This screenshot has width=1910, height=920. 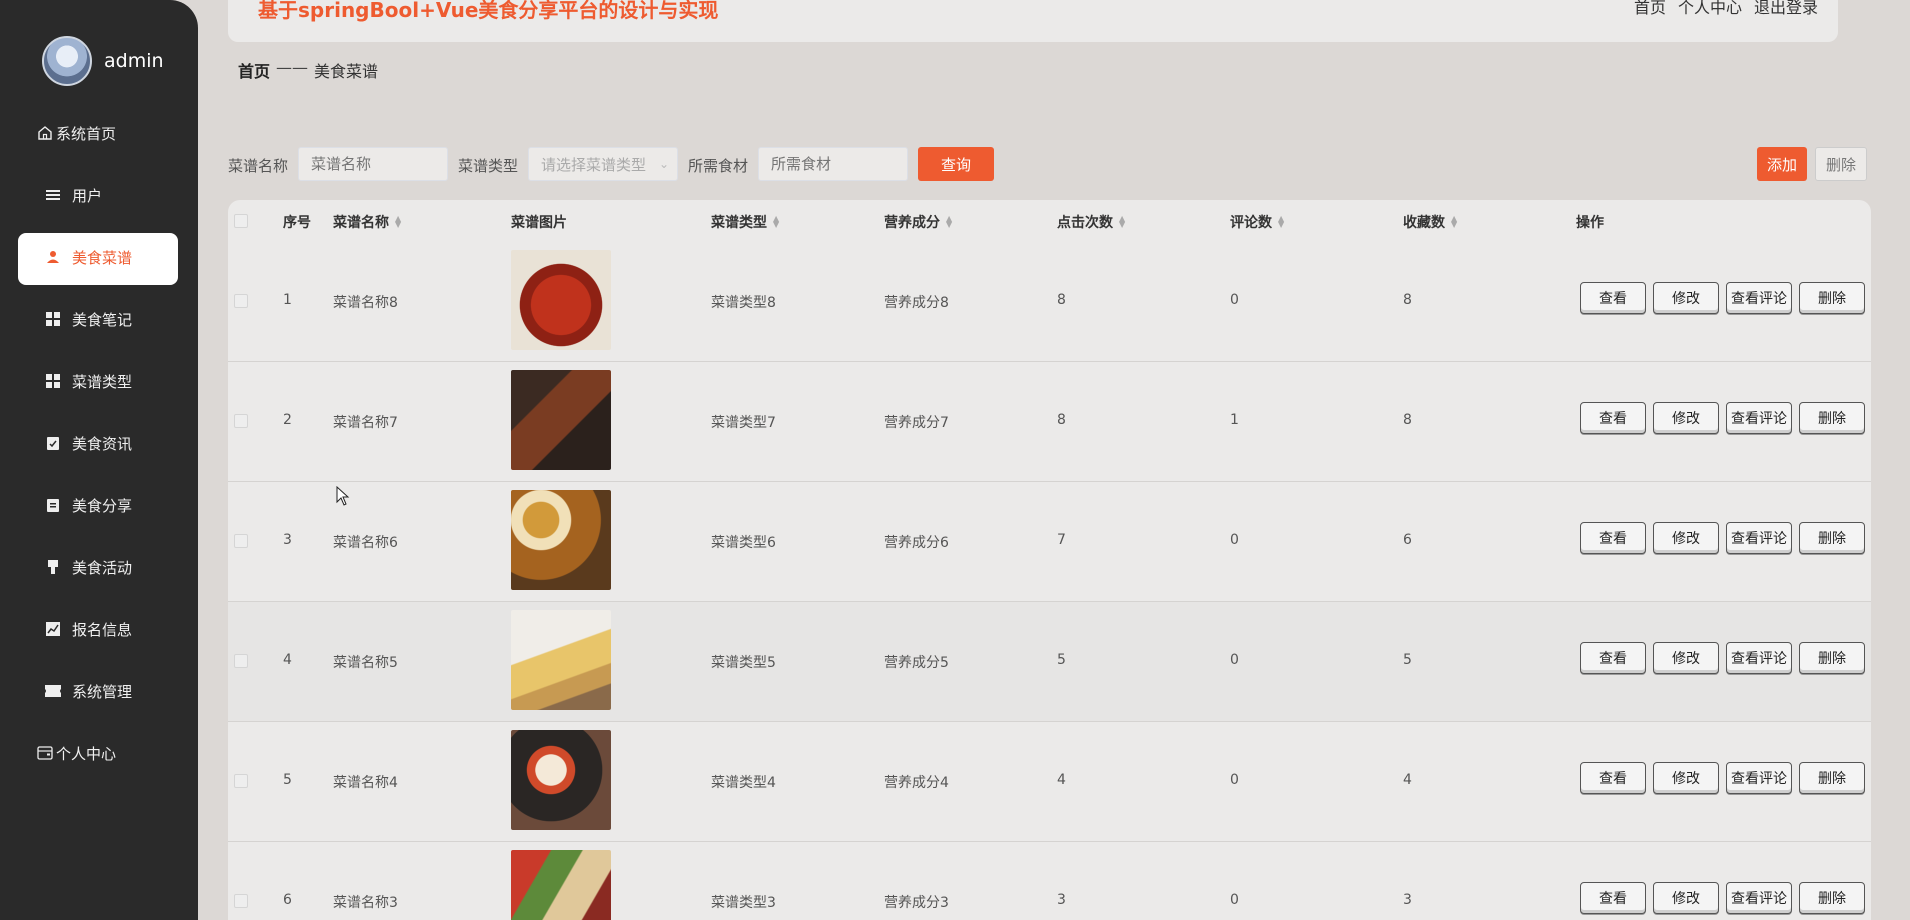 I want to click on header-name: 菜谱名称 ▲ ▼, so click(x=367, y=222).